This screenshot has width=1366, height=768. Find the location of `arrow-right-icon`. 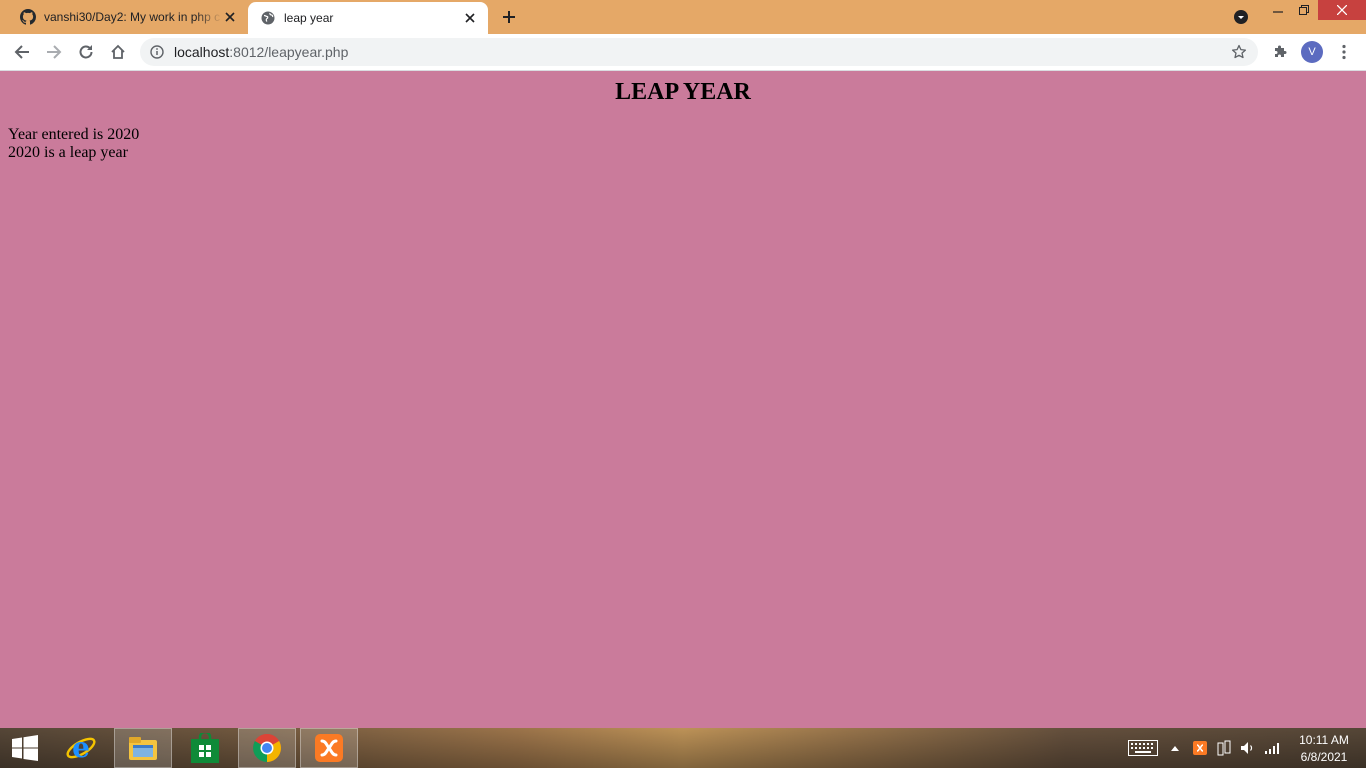

arrow-right-icon is located at coordinates (54, 52).